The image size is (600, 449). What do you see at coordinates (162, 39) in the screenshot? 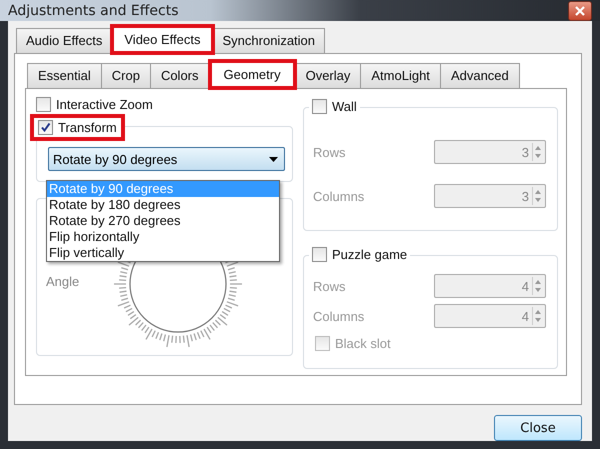
I see `tab: Video Effects` at bounding box center [162, 39].